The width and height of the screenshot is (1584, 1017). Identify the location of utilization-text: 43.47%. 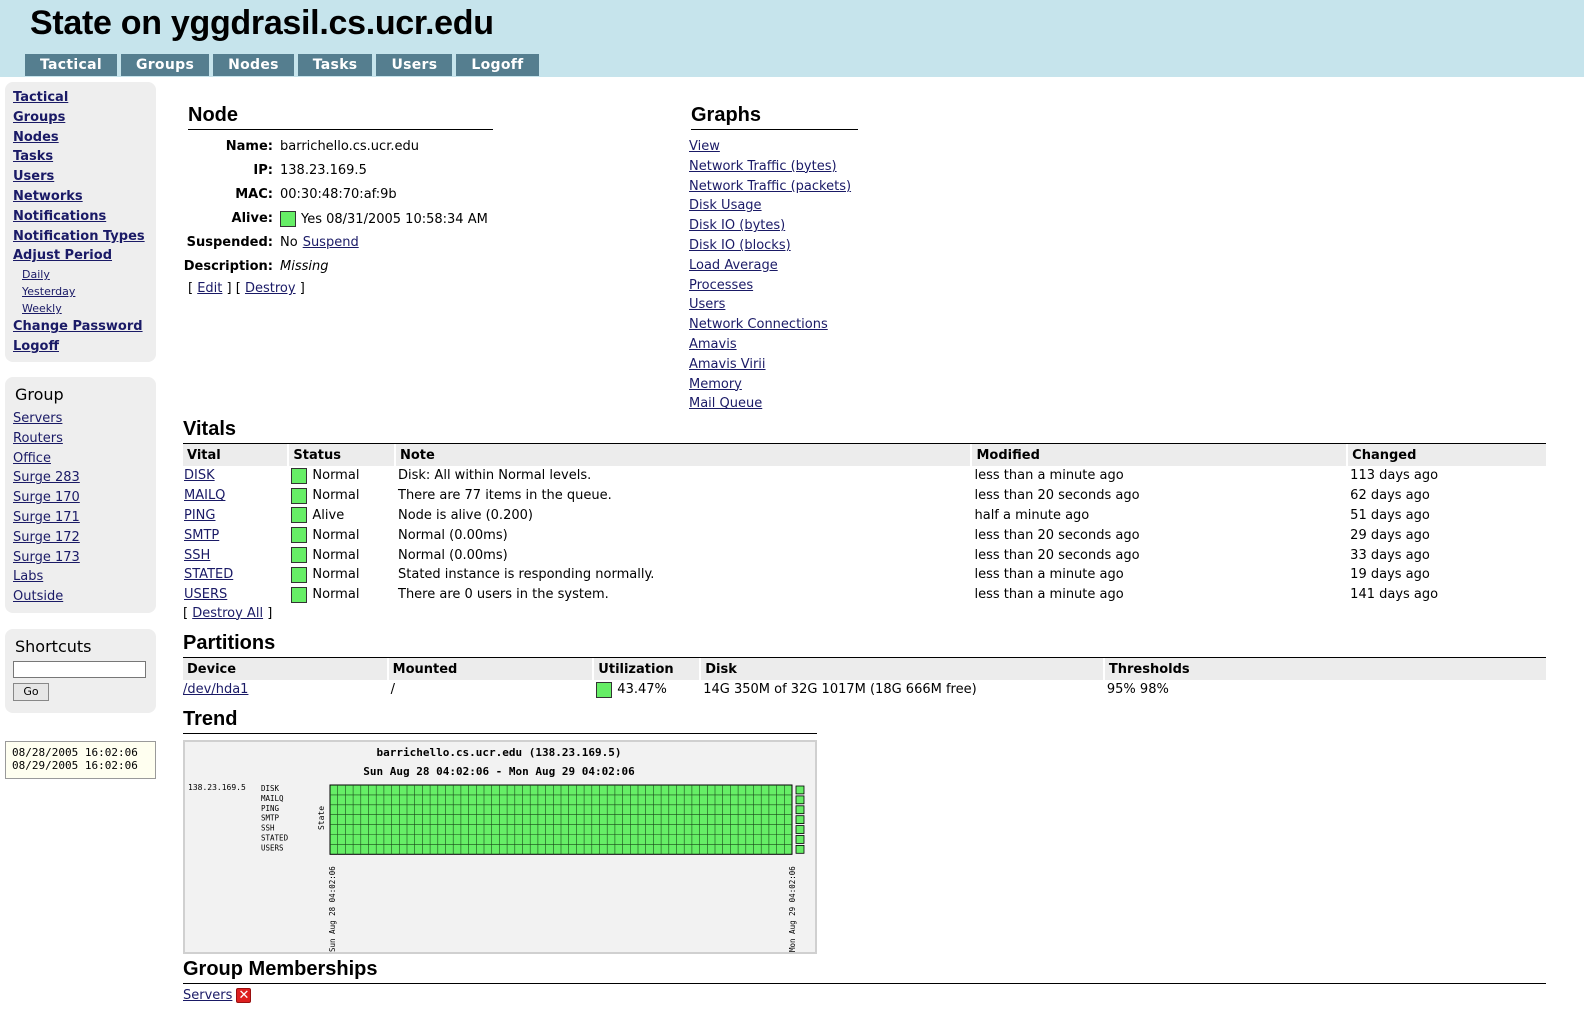
(642, 690).